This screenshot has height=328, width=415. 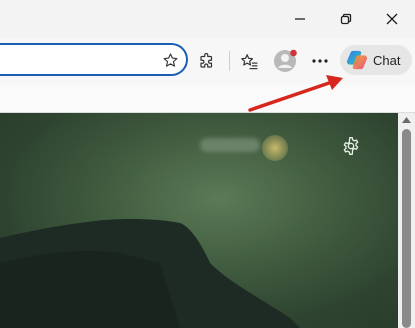 I want to click on star-icon, so click(x=170, y=59).